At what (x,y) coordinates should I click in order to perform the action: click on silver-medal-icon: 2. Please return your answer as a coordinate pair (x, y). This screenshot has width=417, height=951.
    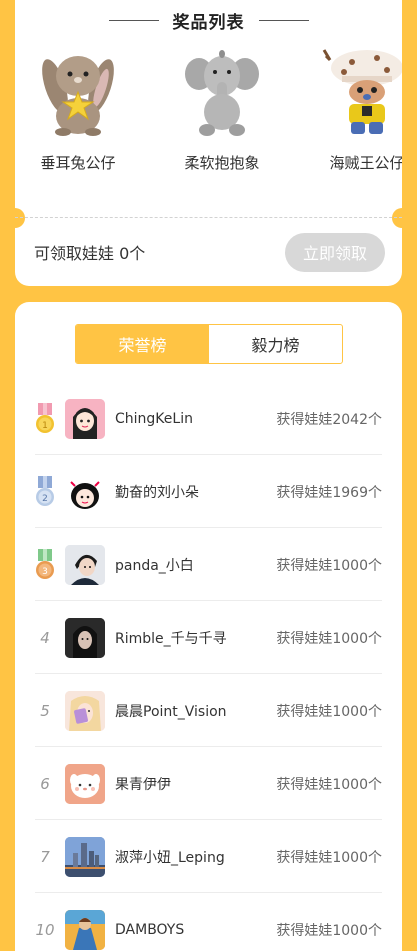
    Looking at the image, I should click on (45, 490).